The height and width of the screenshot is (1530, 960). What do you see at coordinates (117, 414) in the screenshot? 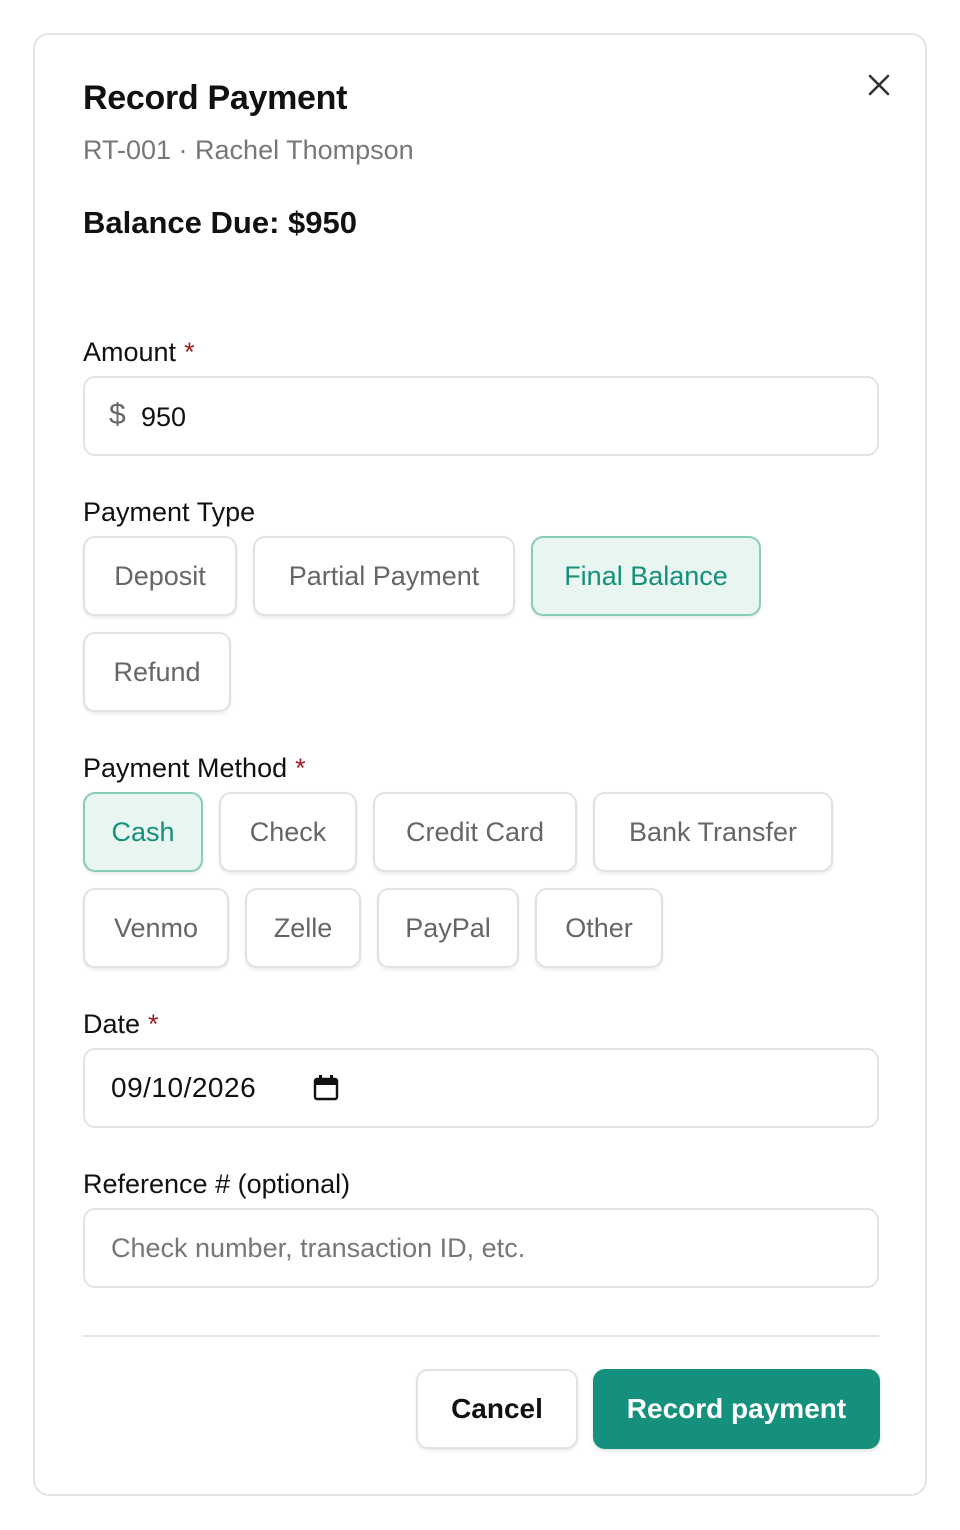
I see `currency-symbol: $` at bounding box center [117, 414].